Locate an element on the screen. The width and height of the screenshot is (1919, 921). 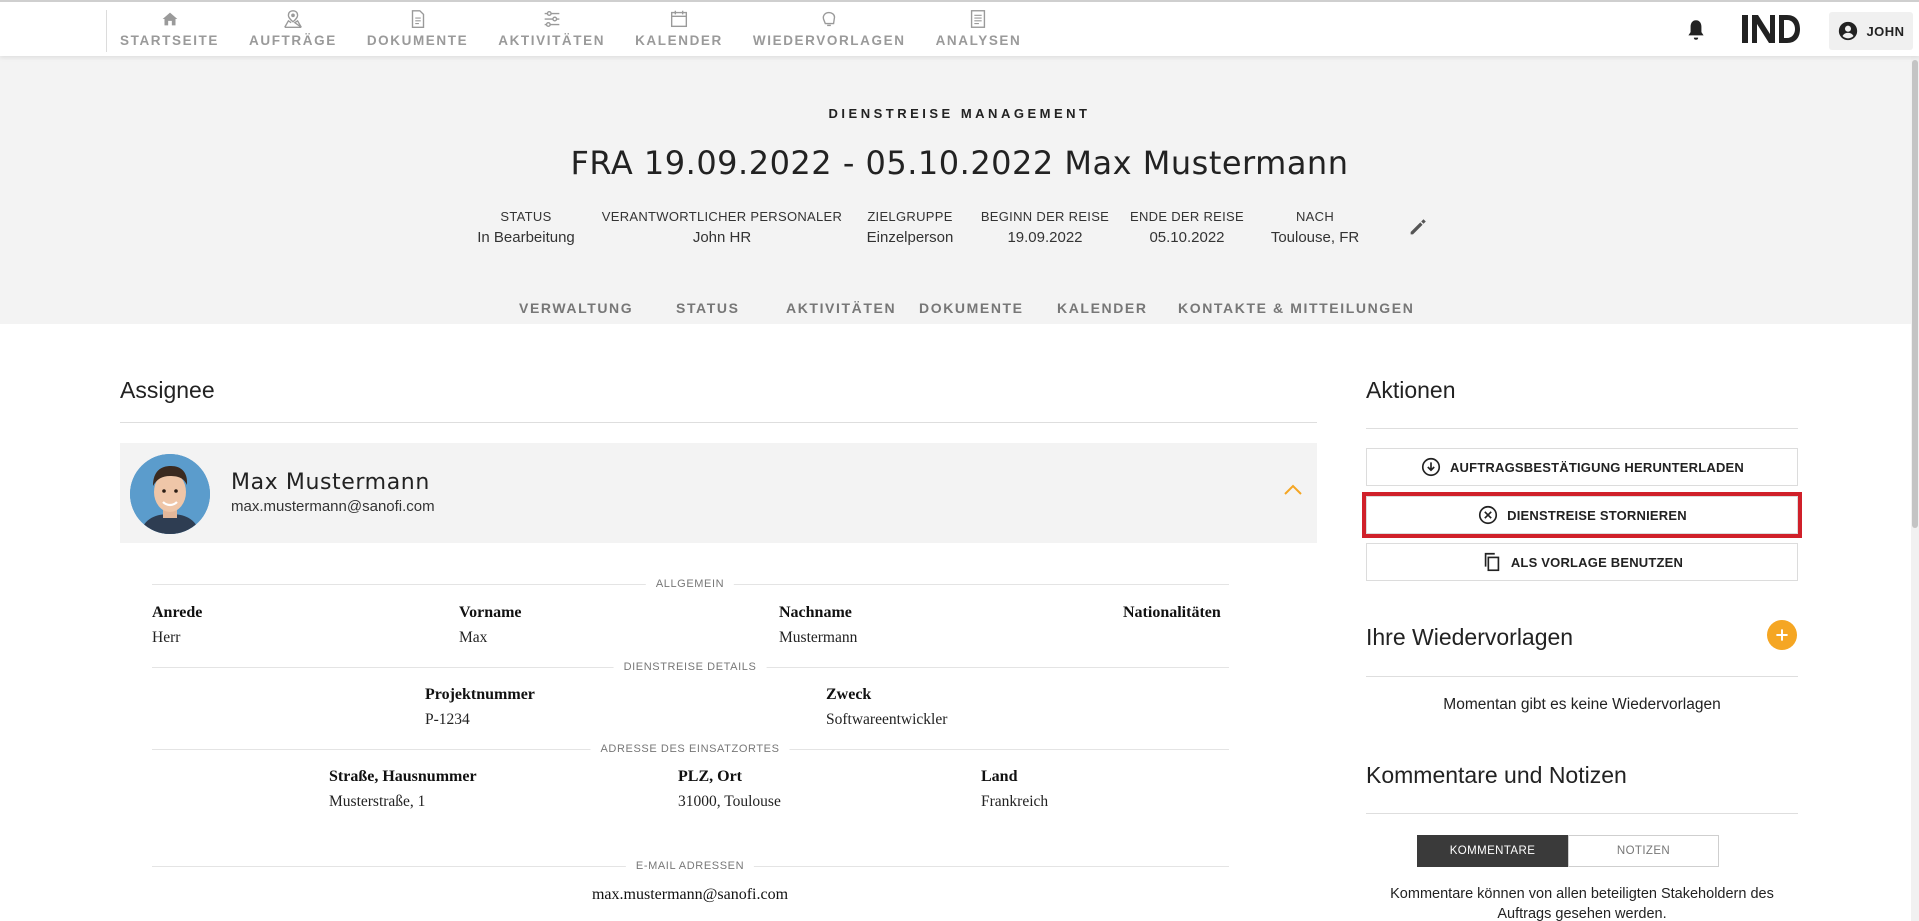
calendar-icon is located at coordinates (679, 19).